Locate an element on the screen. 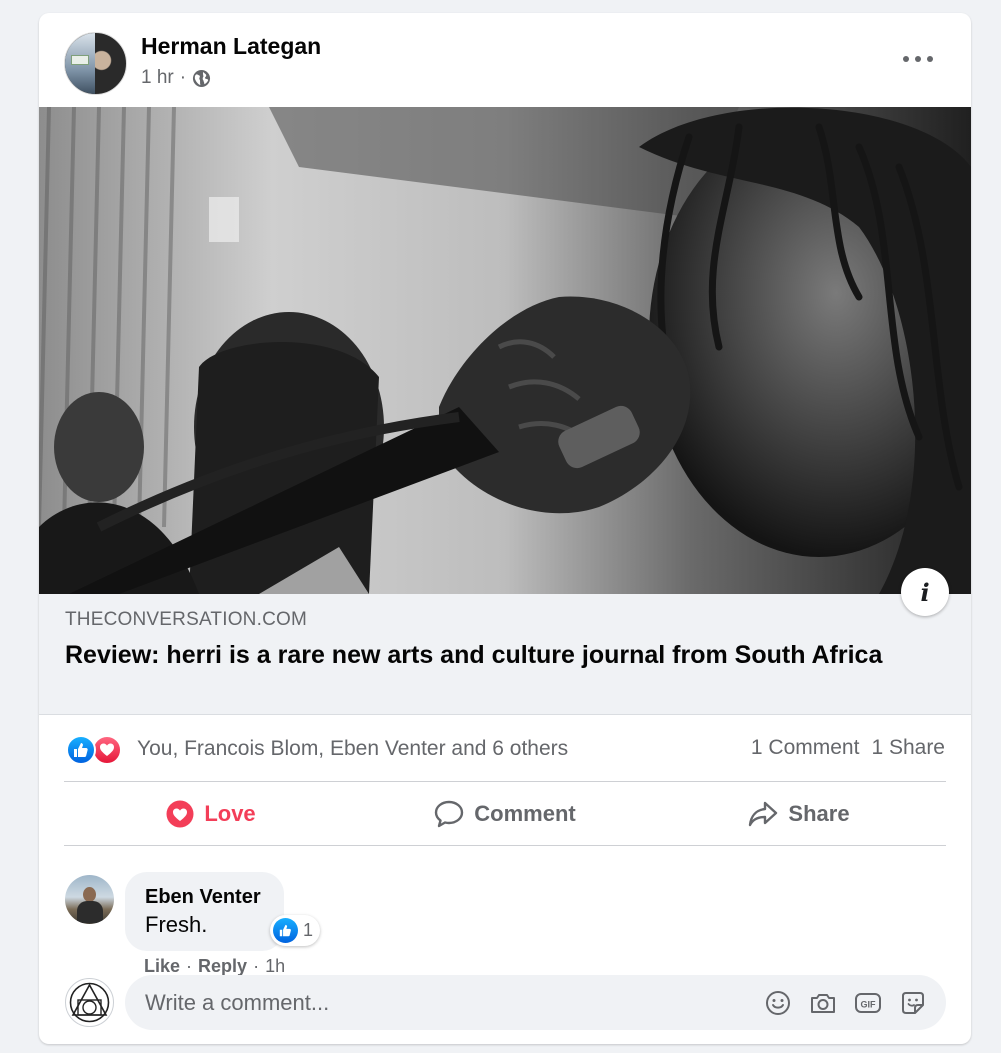 This screenshot has width=1001, height=1053. engagement-counts: 1 Comment 1 Share is located at coordinates (848, 748).